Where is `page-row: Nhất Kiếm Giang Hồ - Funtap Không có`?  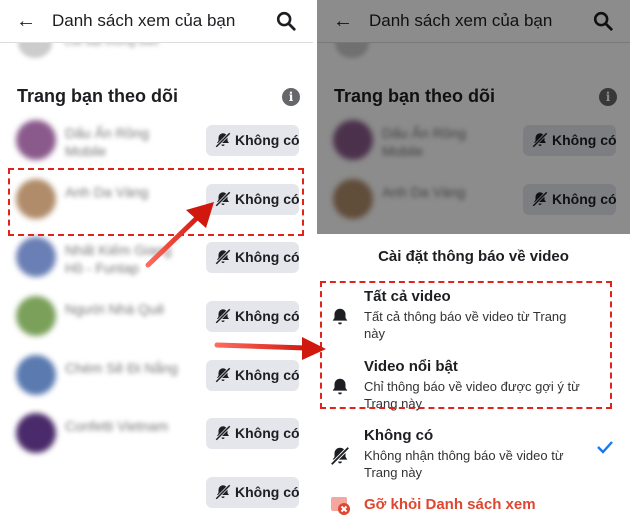
page-row: Nhất Kiếm Giang Hồ - Funtap Không có is located at coordinates (156, 260).